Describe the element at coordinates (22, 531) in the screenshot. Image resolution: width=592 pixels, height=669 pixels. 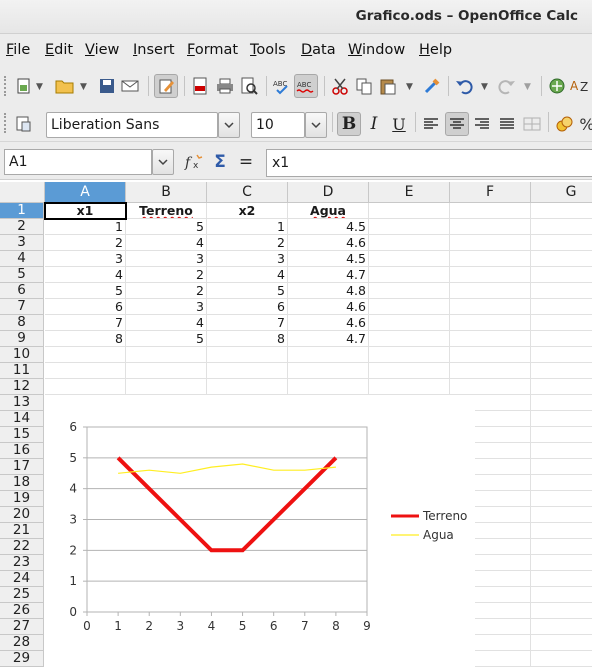
I see `row-header: 21` at that location.